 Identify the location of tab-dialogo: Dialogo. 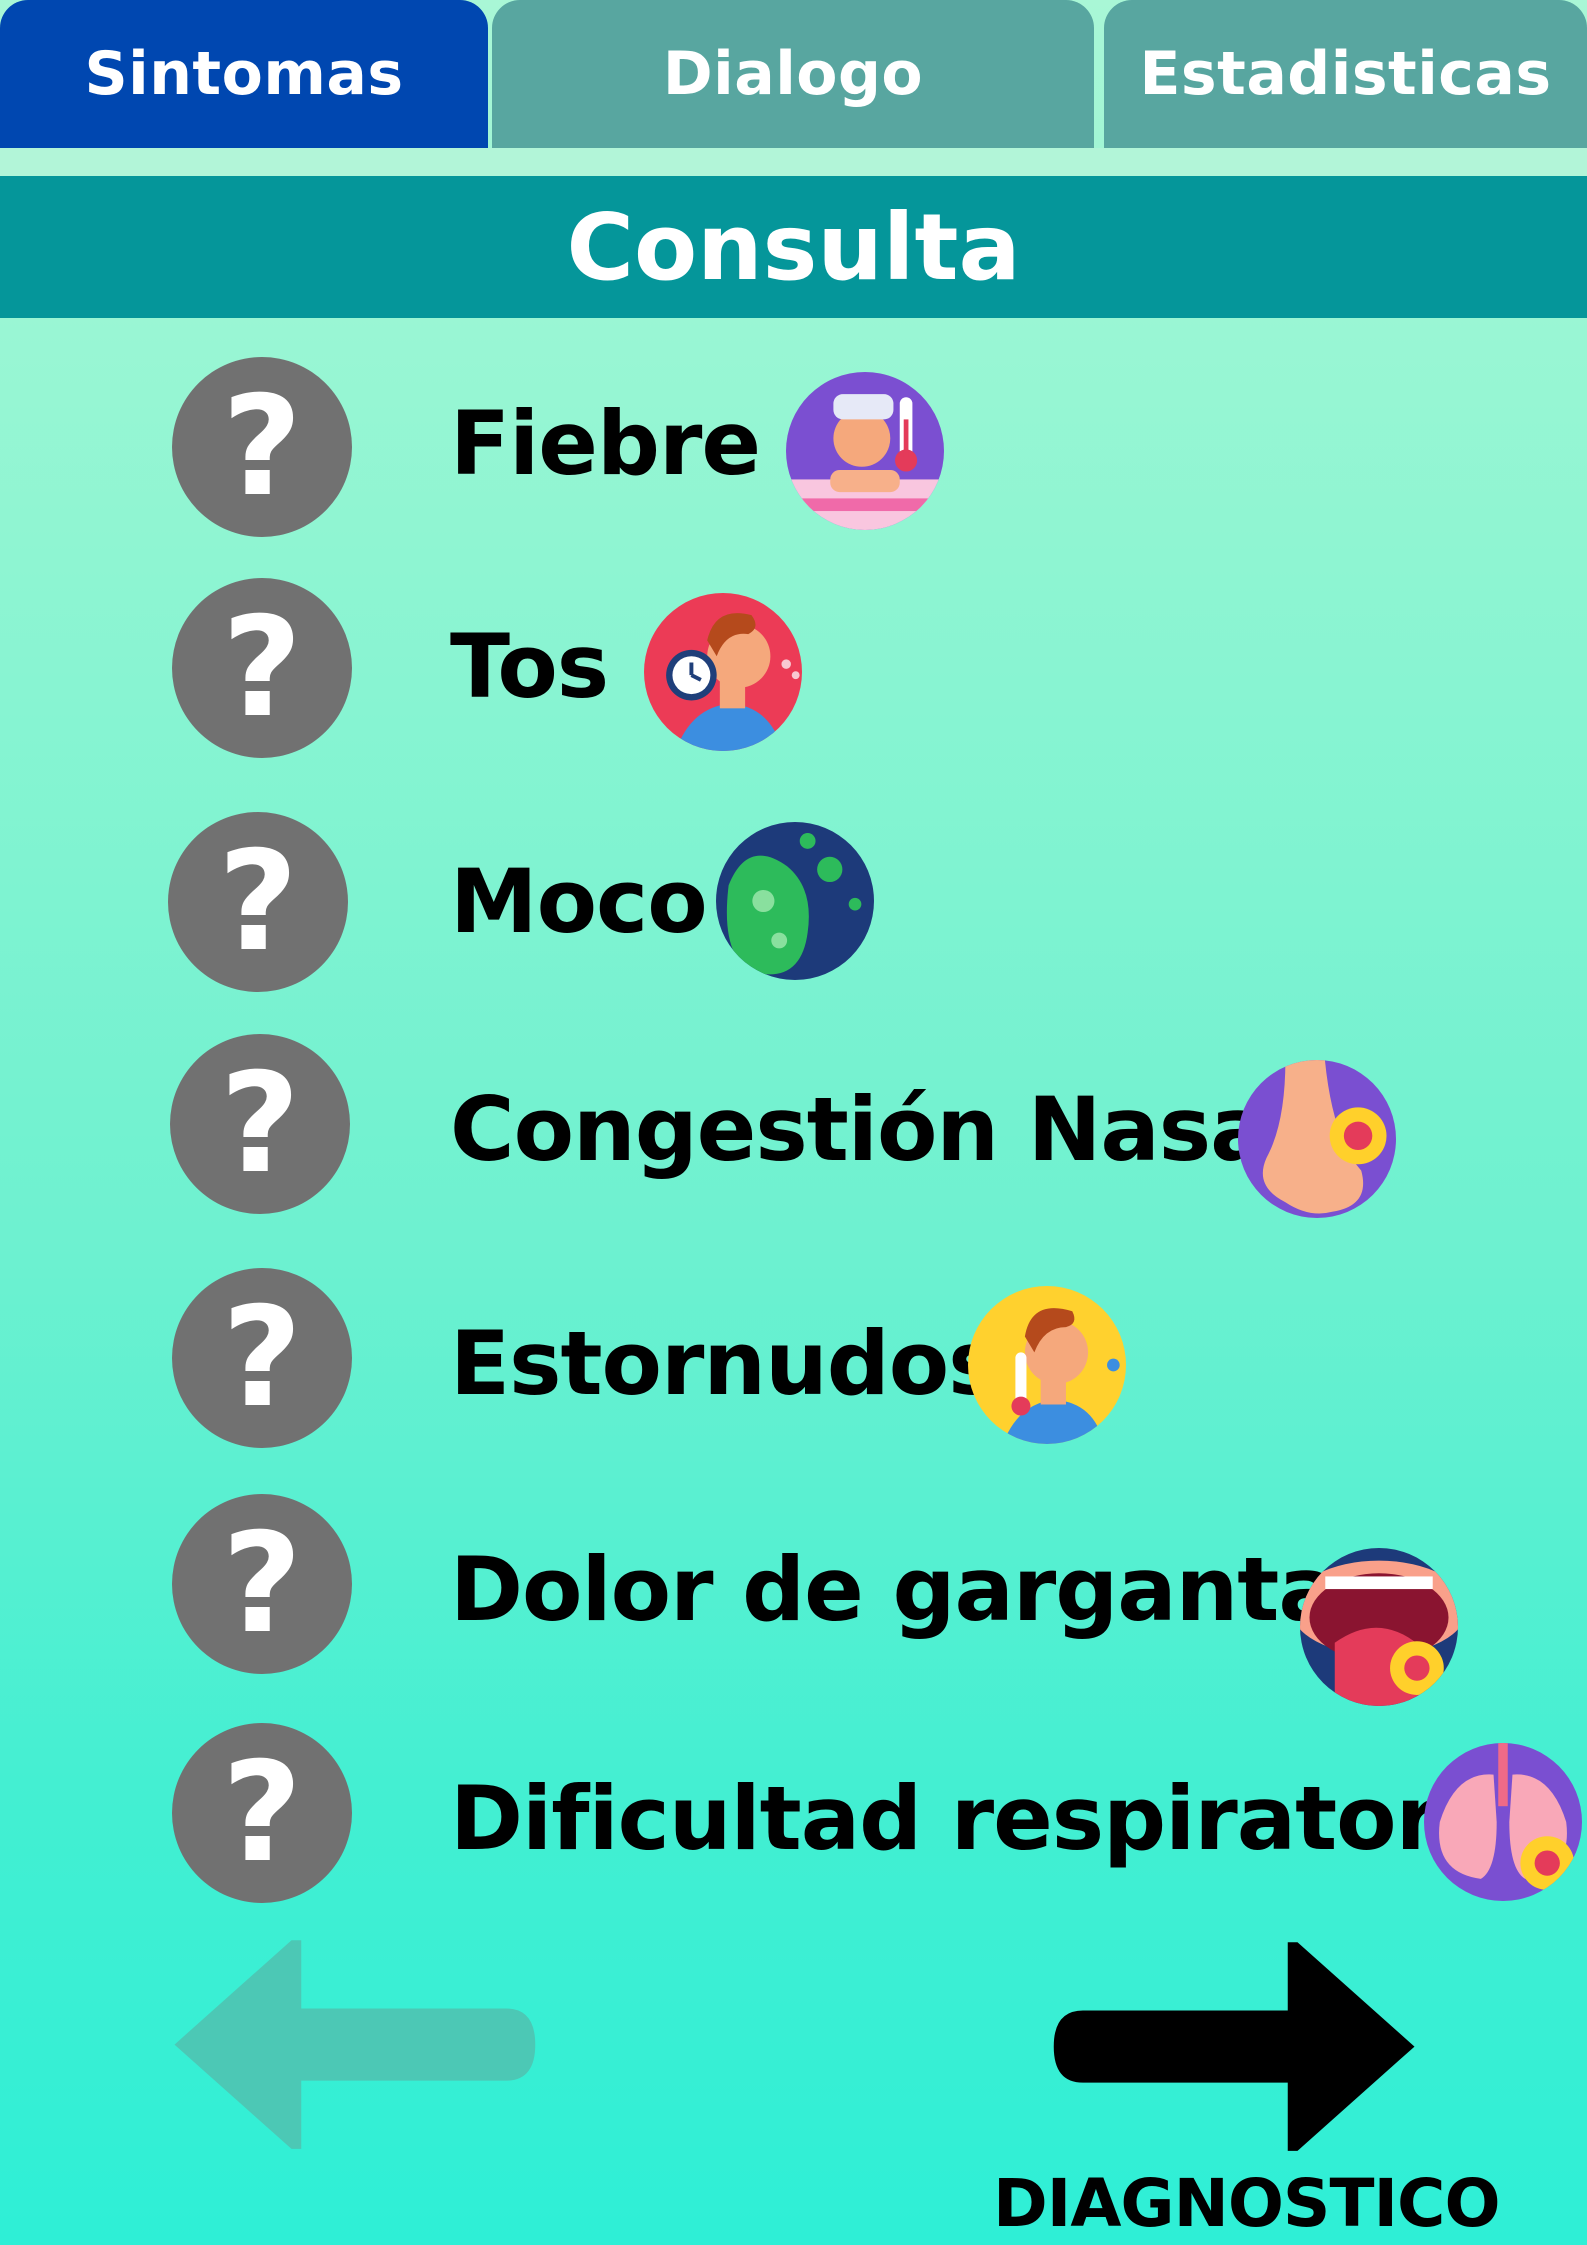
(793, 74).